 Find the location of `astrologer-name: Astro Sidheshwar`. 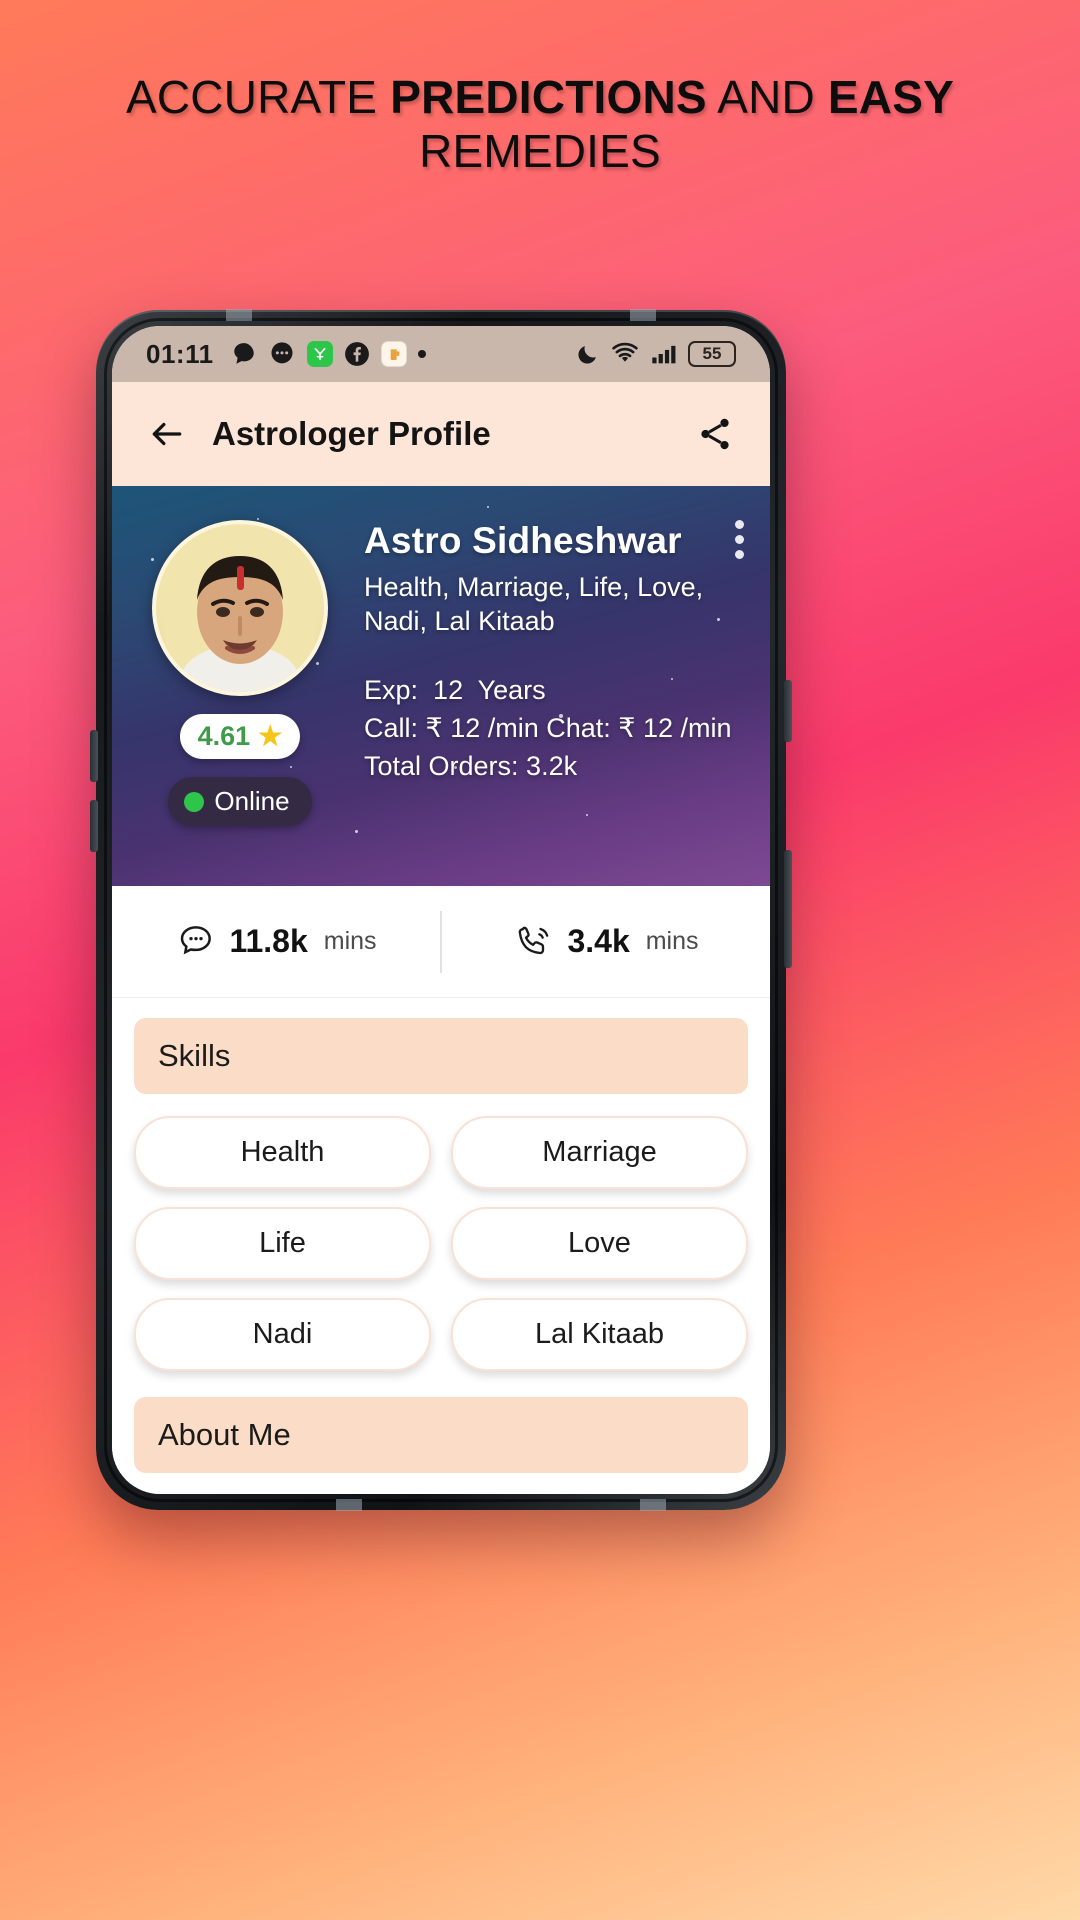

astrologer-name: Astro Sidheshwar is located at coordinates (523, 540).